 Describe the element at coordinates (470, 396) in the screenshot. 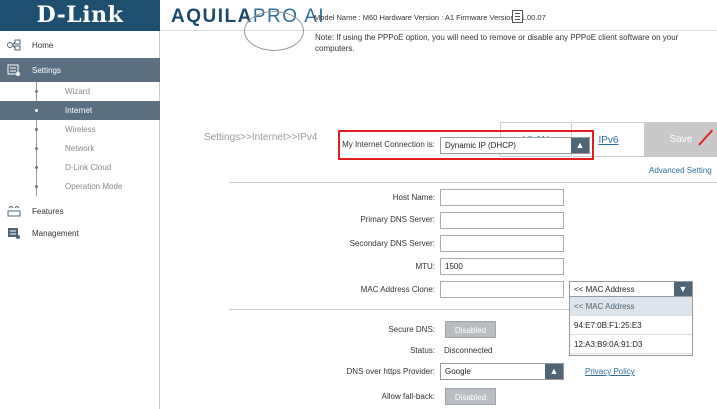

I see `fallback-toggle: Disabled` at that location.